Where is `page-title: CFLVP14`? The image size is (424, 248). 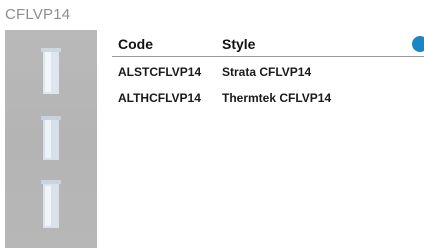
page-title: CFLVP14 is located at coordinates (38, 14).